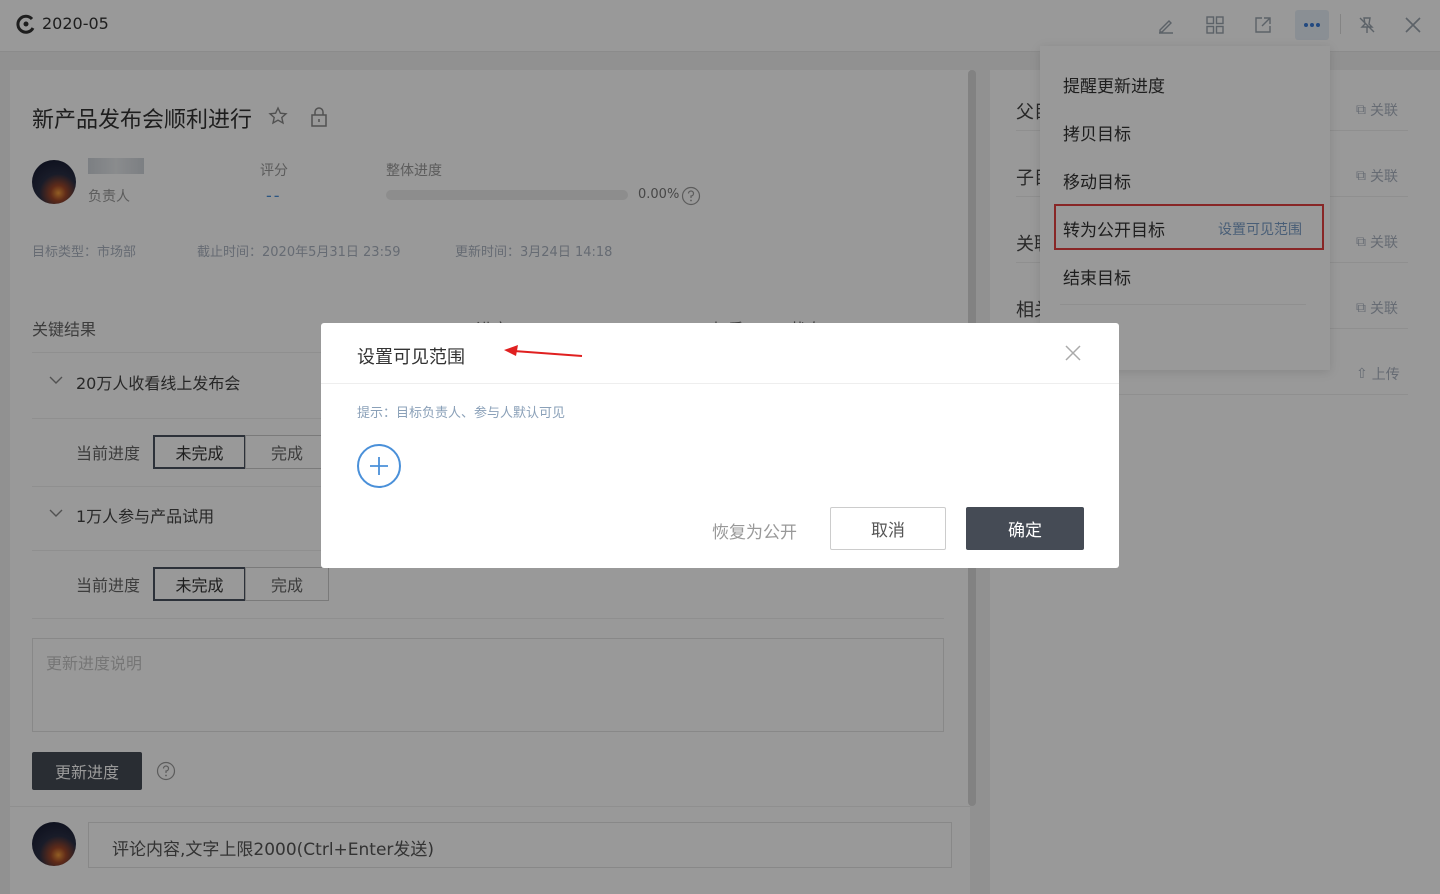 The width and height of the screenshot is (1440, 894). What do you see at coordinates (543, 351) in the screenshot?
I see `annotation-arrow` at bounding box center [543, 351].